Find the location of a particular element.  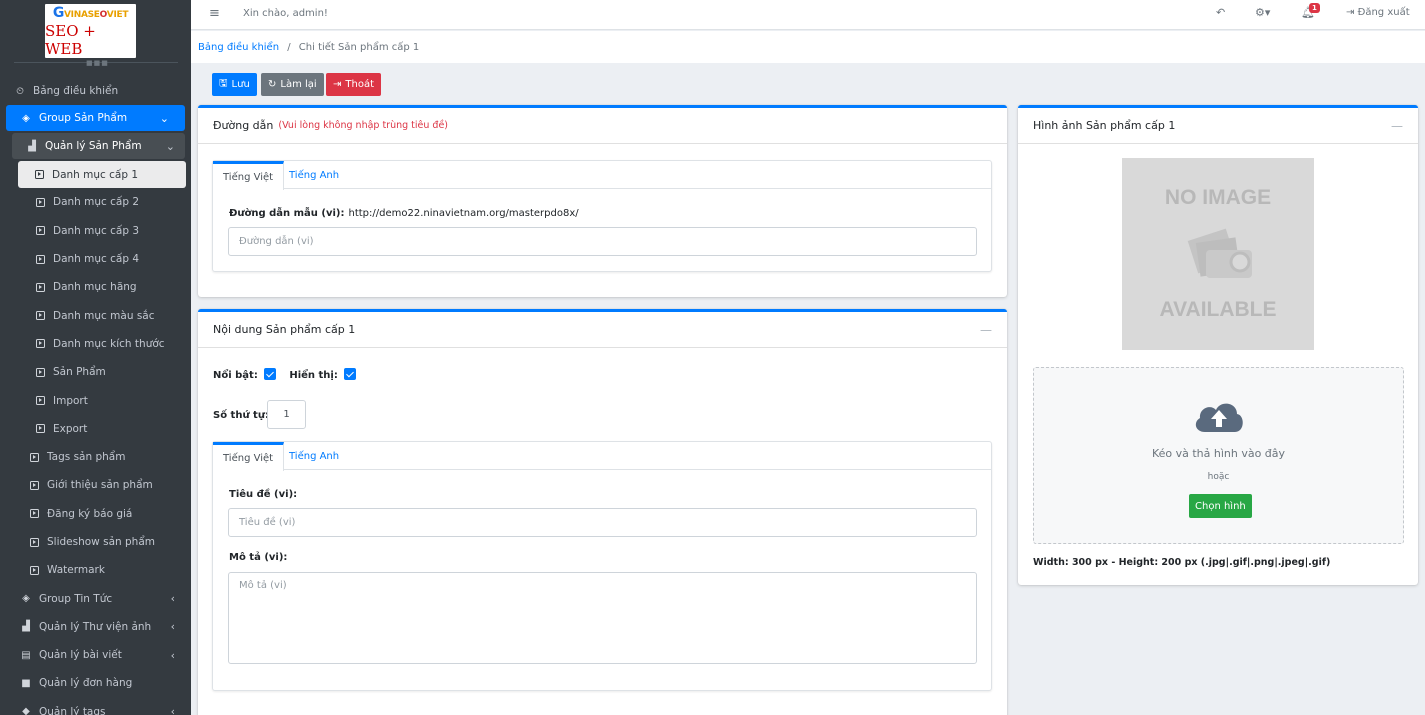

available-text: AVAILABLE is located at coordinates (1218, 309).